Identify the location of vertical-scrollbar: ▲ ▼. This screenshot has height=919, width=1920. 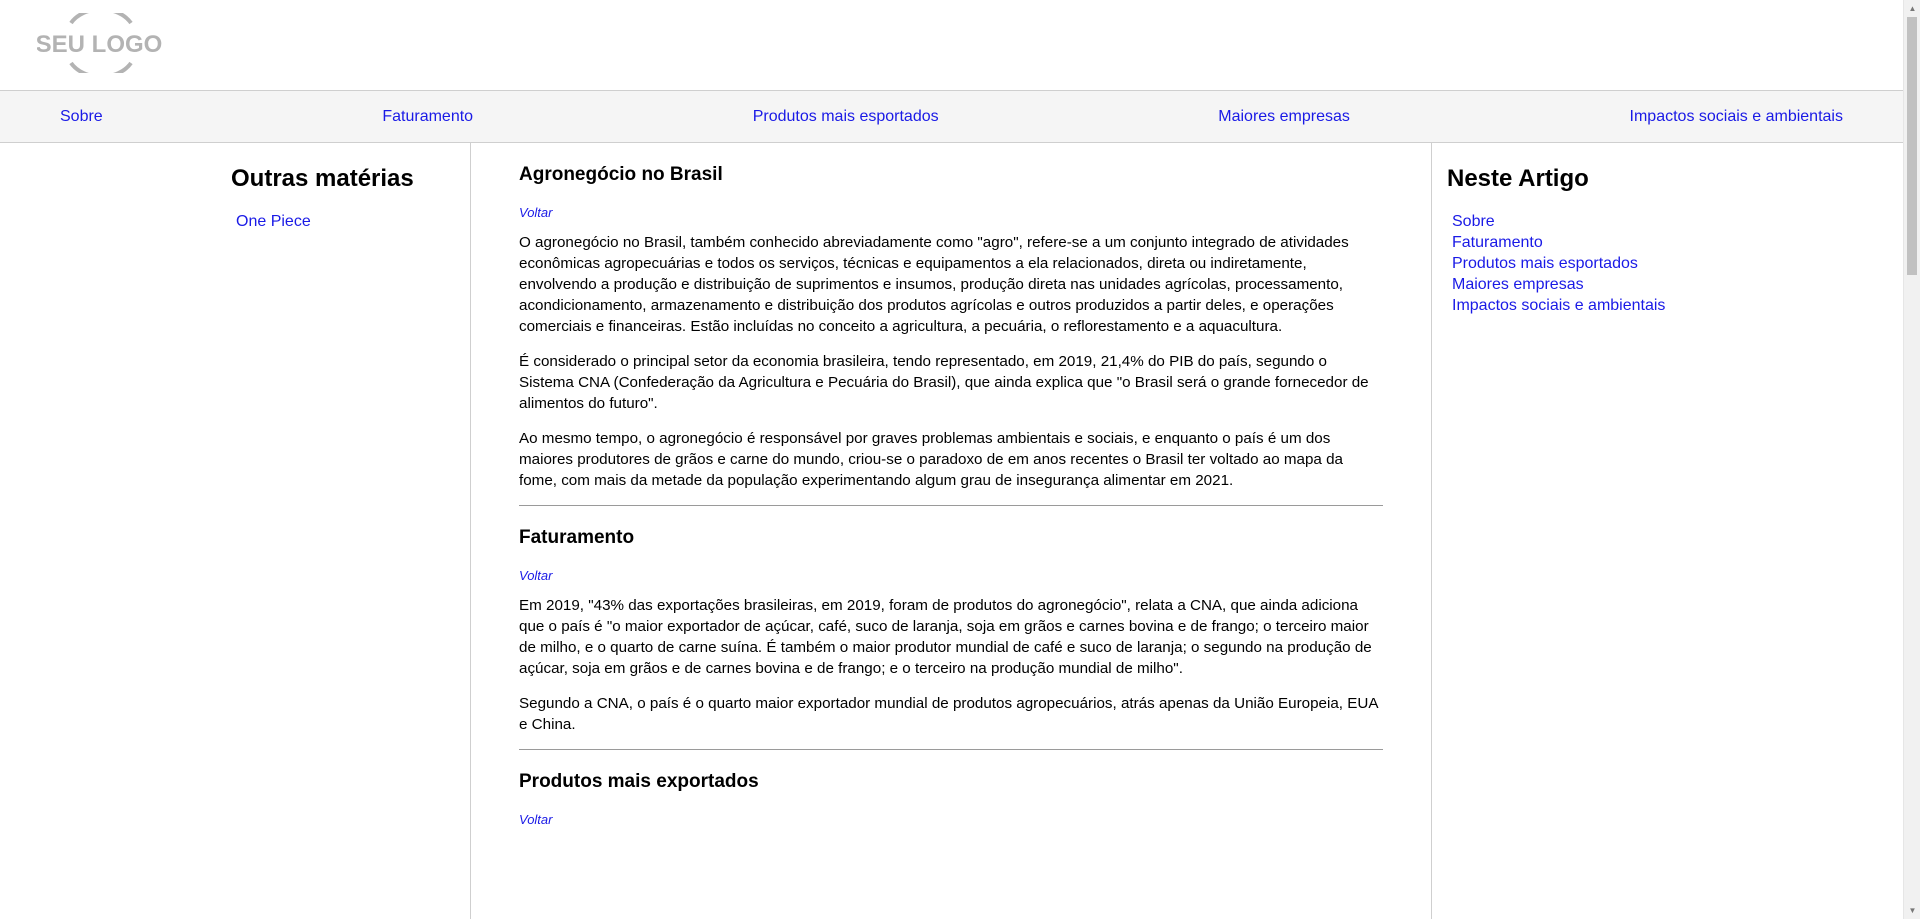
(1911, 459).